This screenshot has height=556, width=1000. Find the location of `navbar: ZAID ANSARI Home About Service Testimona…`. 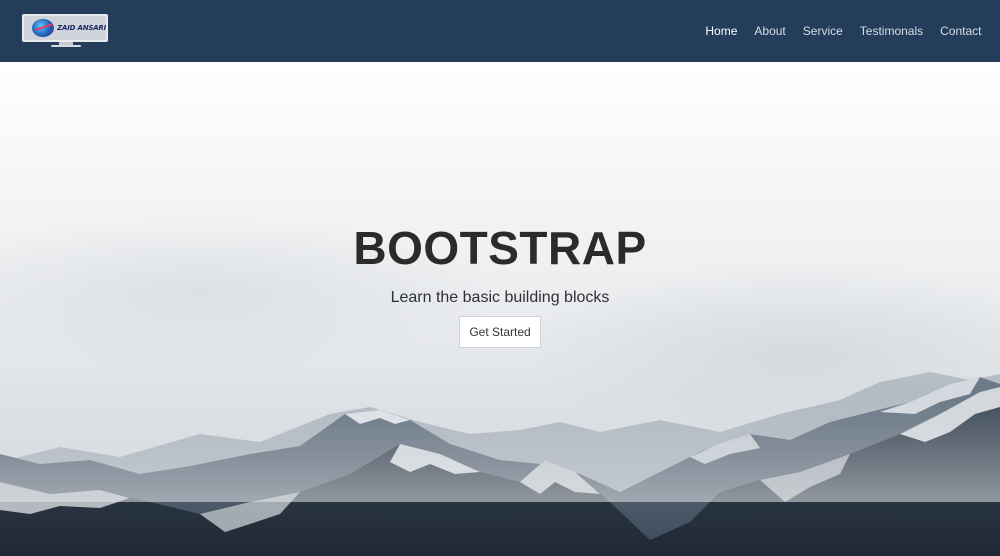

navbar: ZAID ANSARI Home About Service Testimona… is located at coordinates (500, 31).